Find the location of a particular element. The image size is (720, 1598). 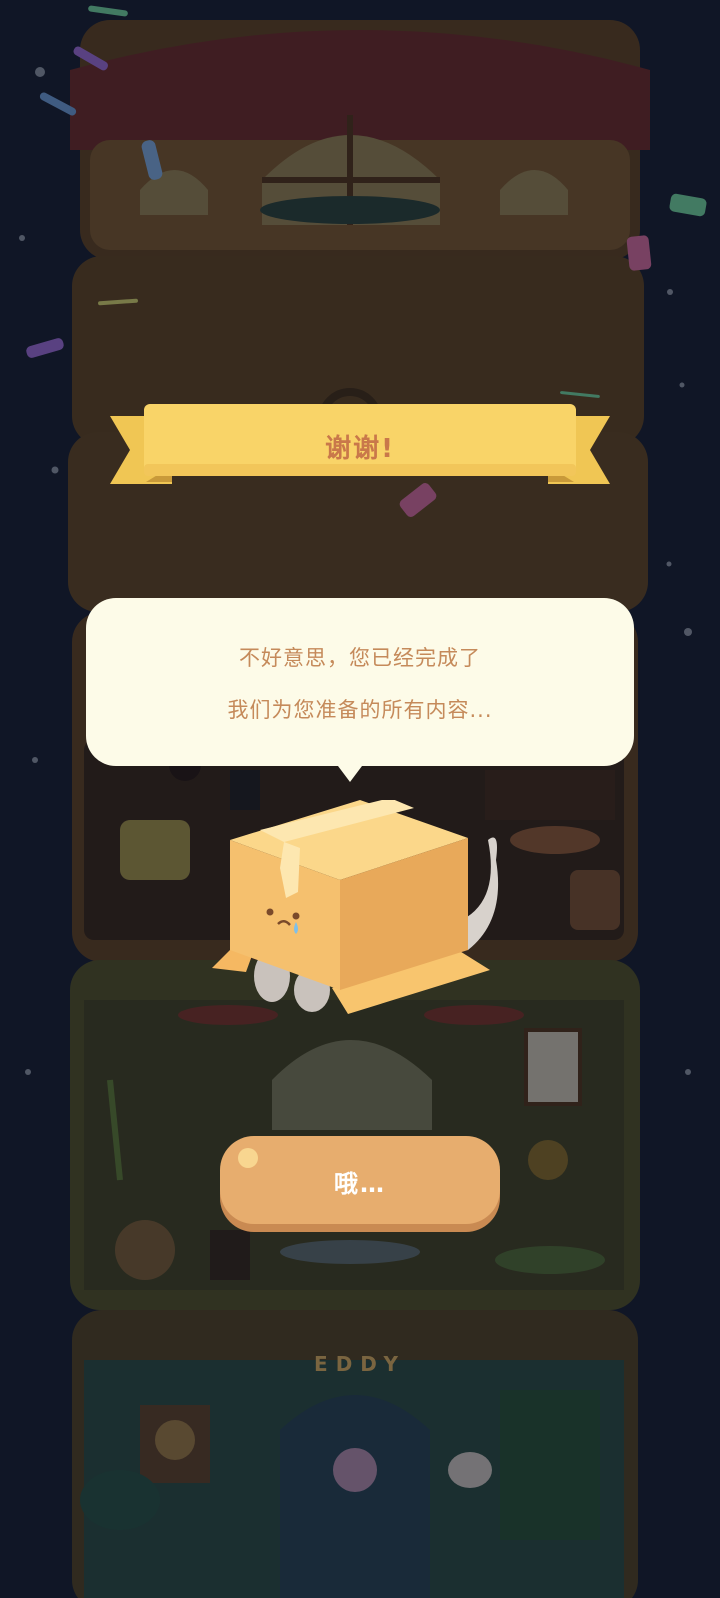

message-line-1: 不好意思，您已经完成了 is located at coordinates (360, 658).